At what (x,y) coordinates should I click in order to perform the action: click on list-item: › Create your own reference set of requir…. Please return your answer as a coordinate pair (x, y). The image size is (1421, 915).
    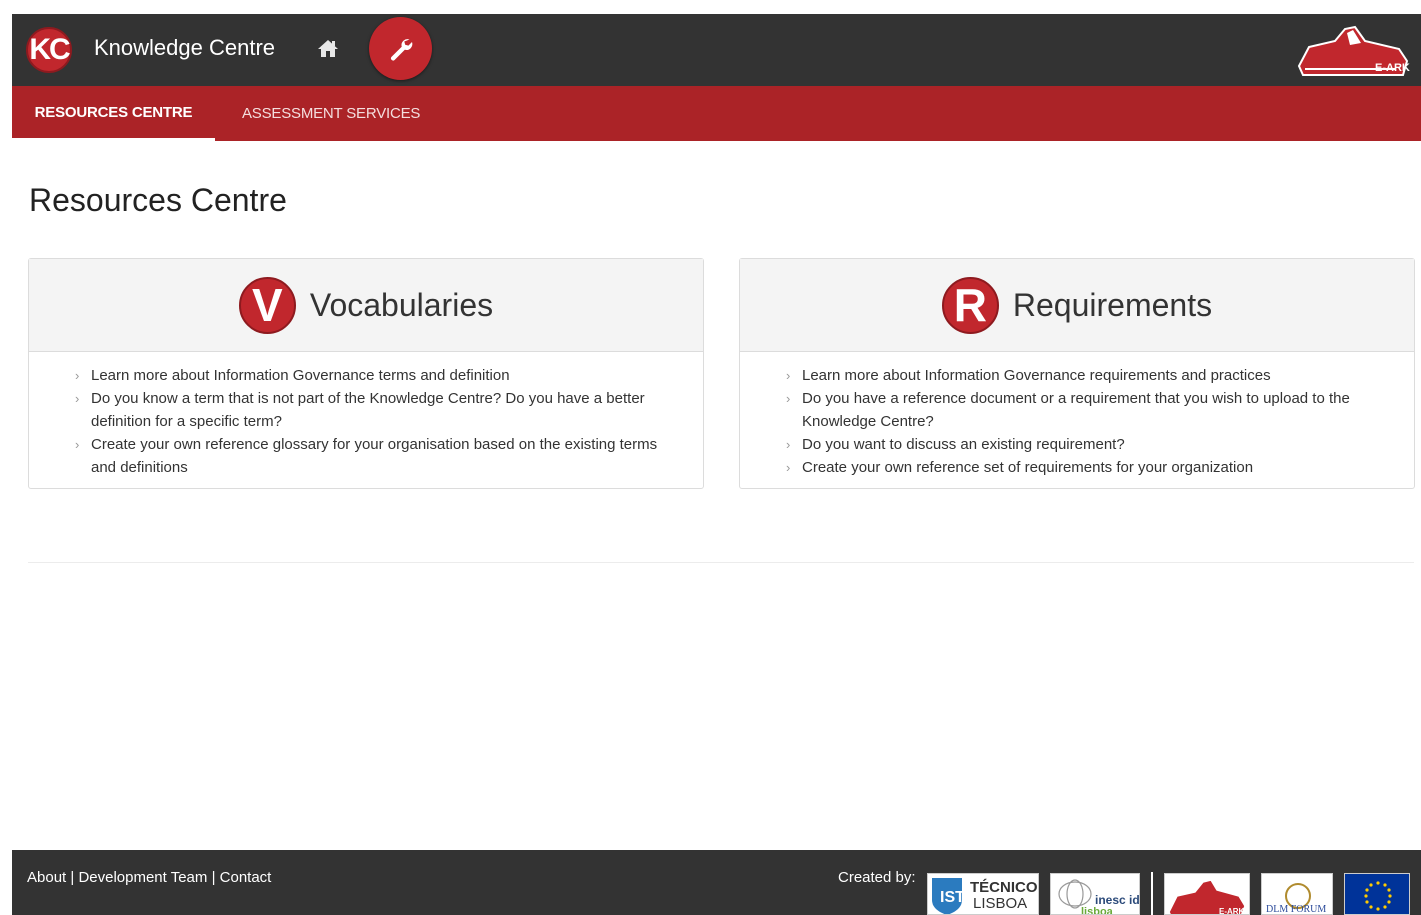
    Looking at the image, I should click on (1088, 467).